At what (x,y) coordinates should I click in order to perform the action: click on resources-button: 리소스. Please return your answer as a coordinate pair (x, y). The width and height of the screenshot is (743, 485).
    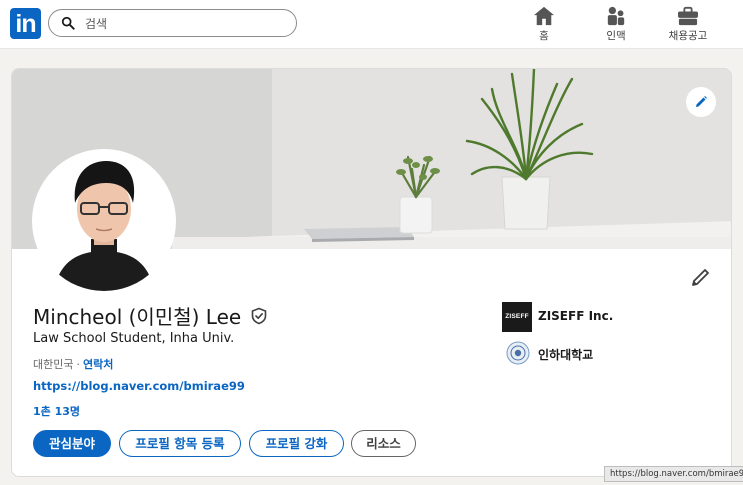
    Looking at the image, I should click on (383, 443).